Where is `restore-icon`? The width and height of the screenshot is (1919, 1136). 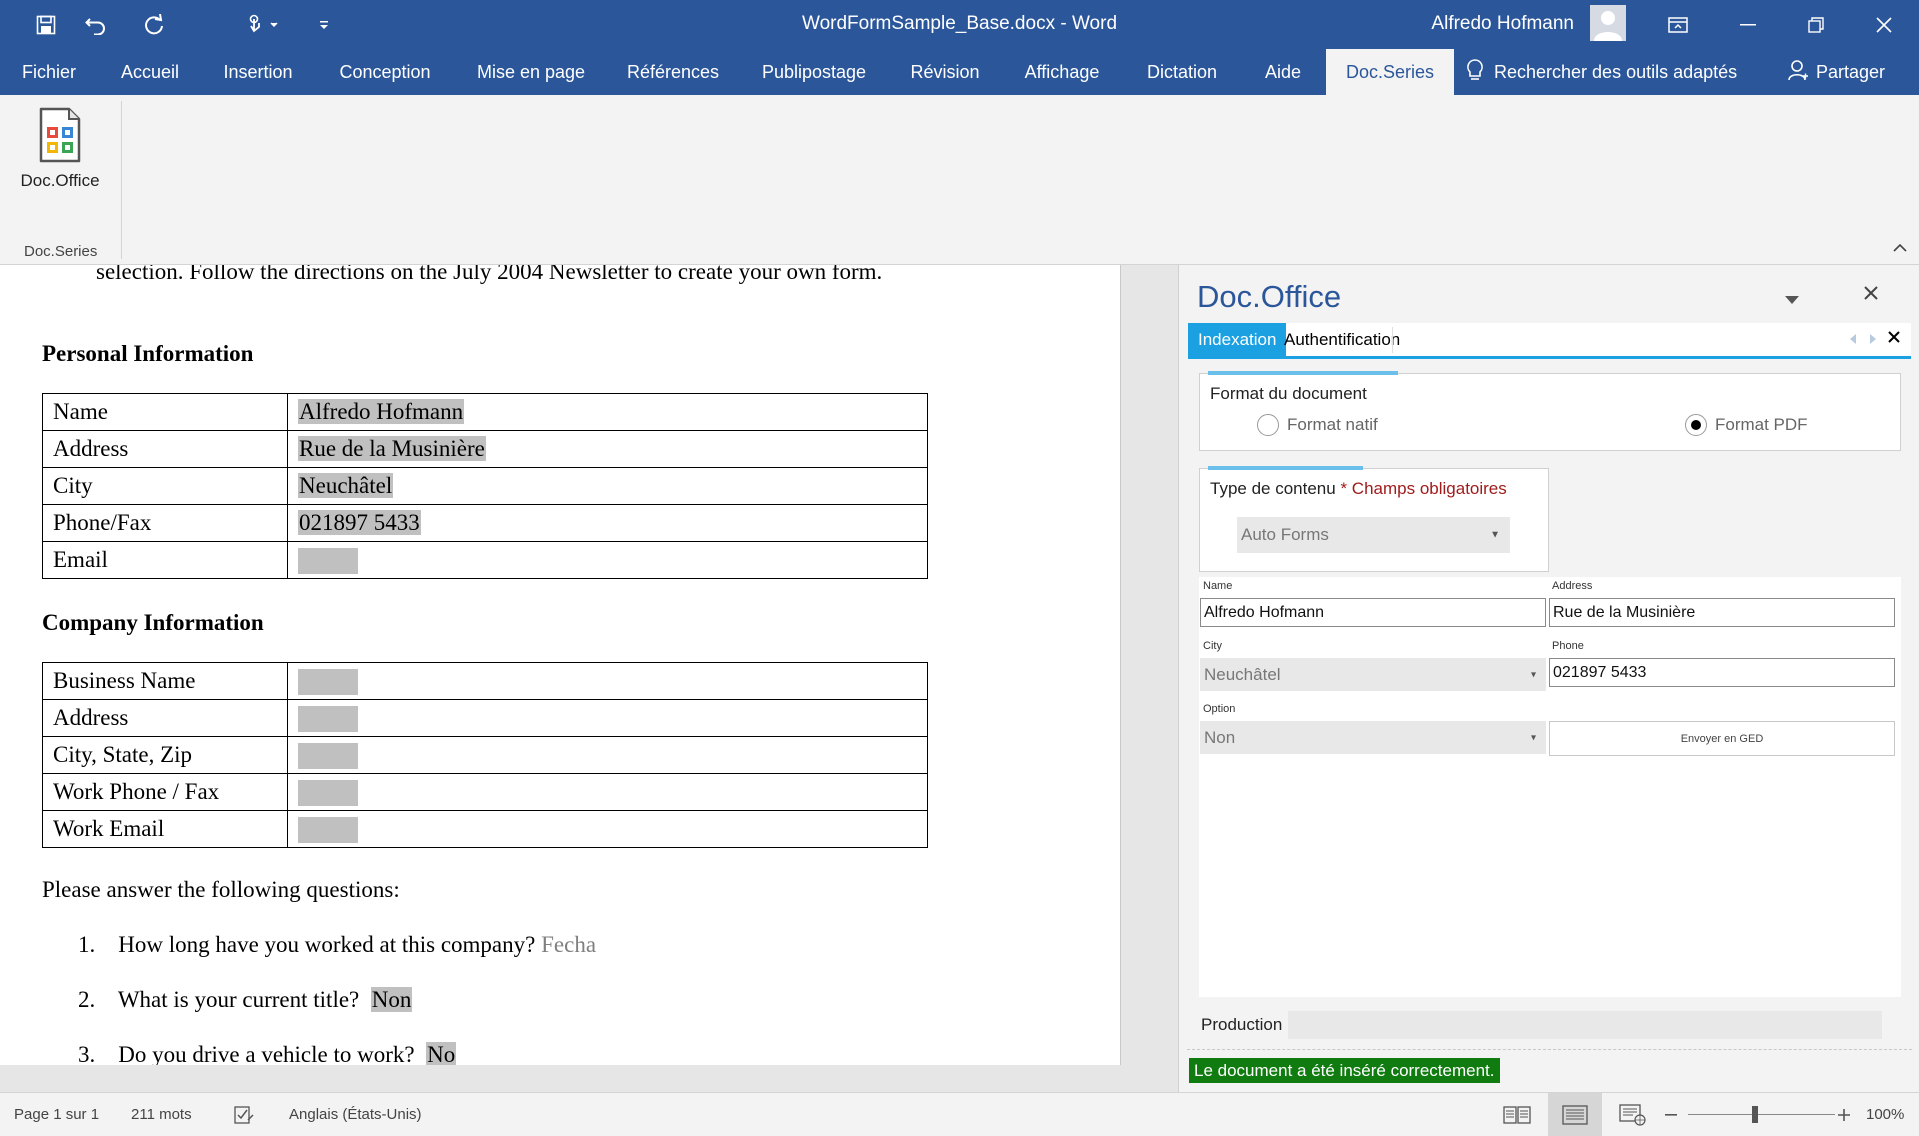
restore-icon is located at coordinates (1816, 24).